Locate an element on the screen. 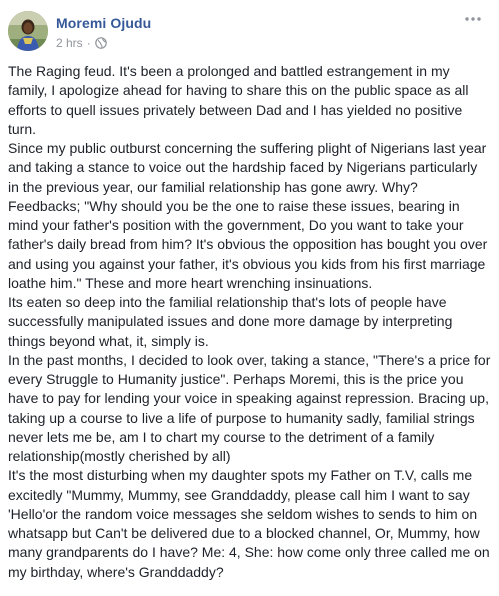 The width and height of the screenshot is (499, 596). post-timestamp: 2 hrs is located at coordinates (69, 43).